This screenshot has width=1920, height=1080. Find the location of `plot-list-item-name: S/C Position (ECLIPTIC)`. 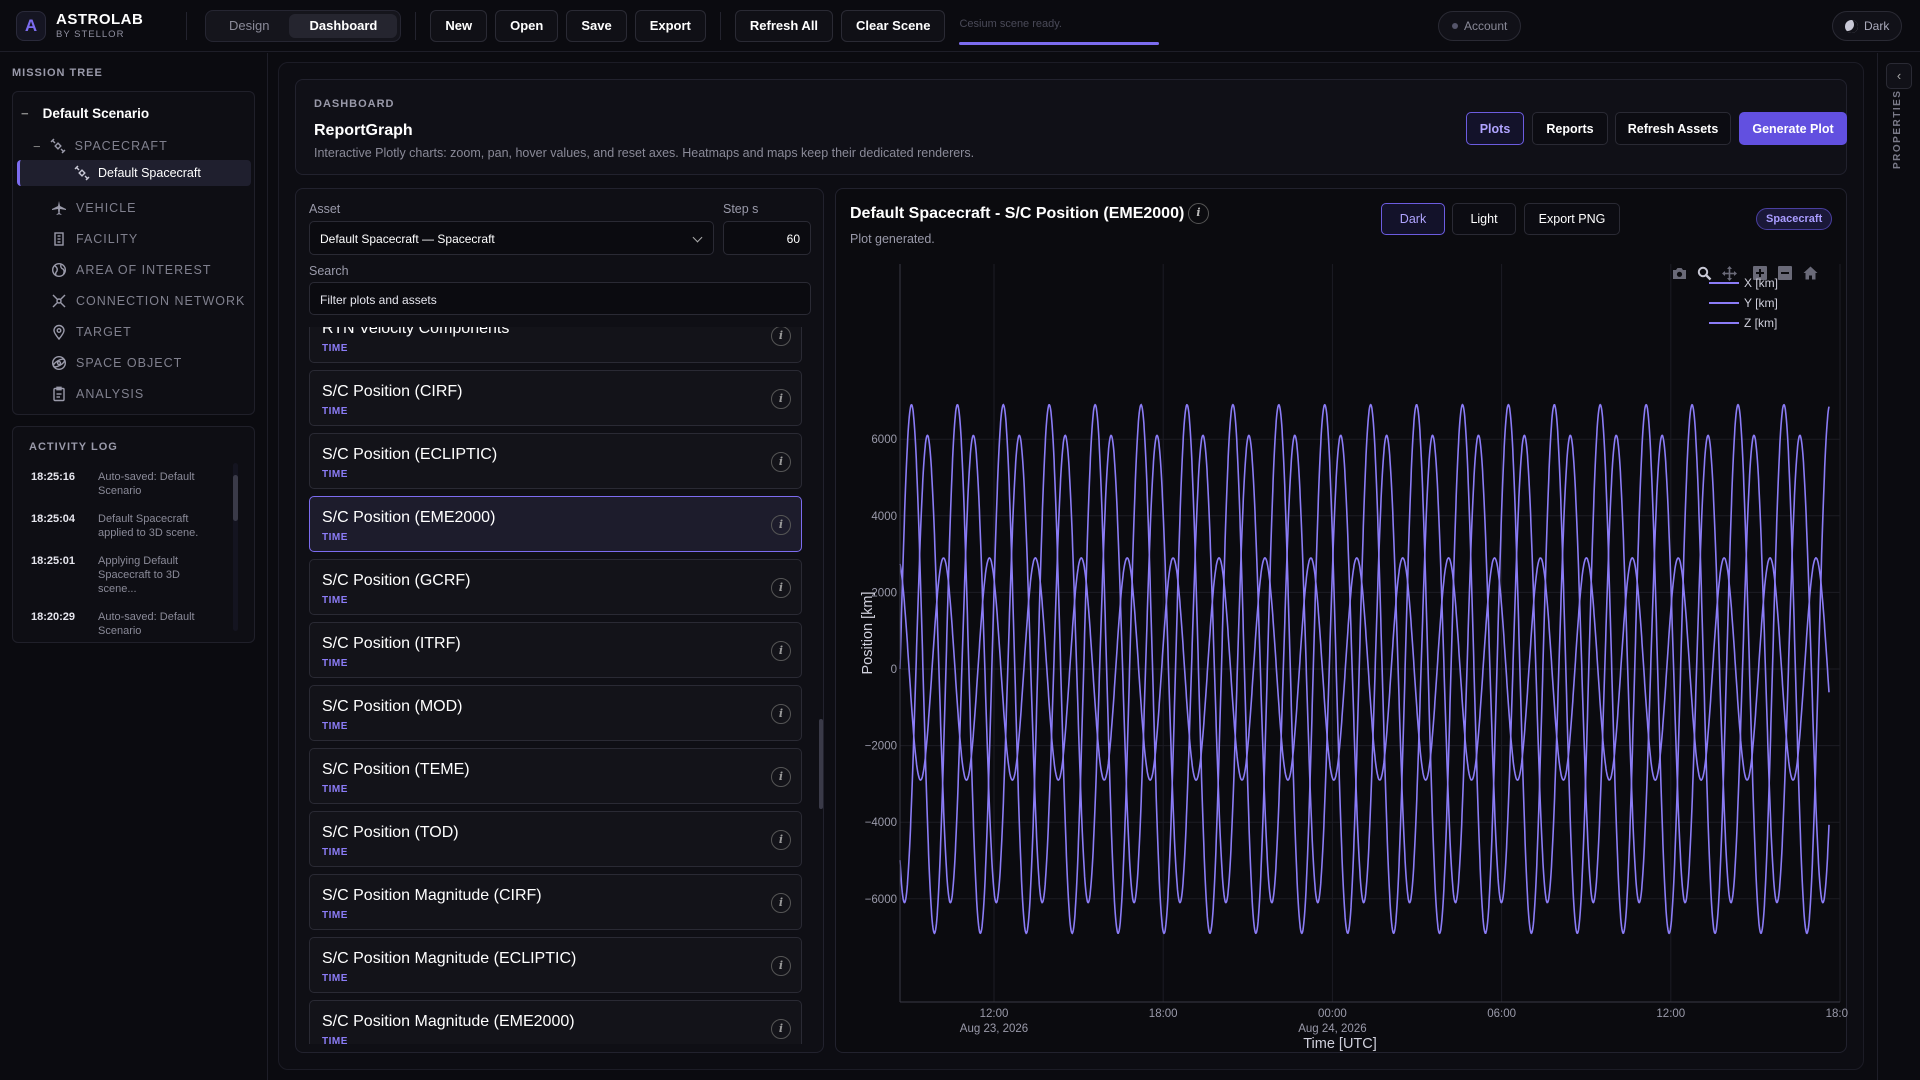

plot-list-item-name: S/C Position (ECLIPTIC) is located at coordinates (410, 454).